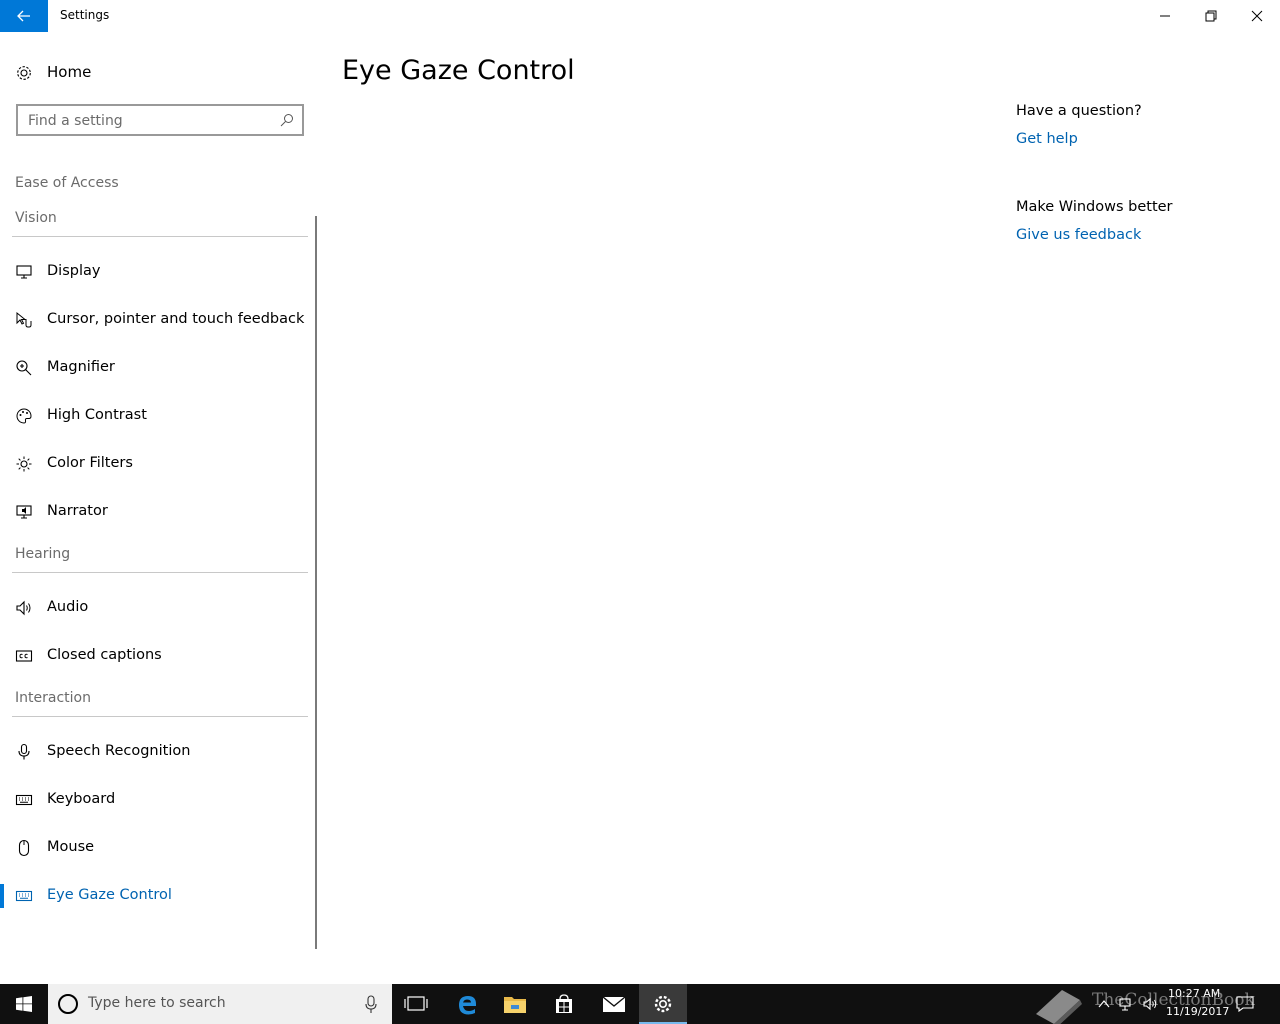  Describe the element at coordinates (2, 896) in the screenshot. I see `selection-indicator` at that location.